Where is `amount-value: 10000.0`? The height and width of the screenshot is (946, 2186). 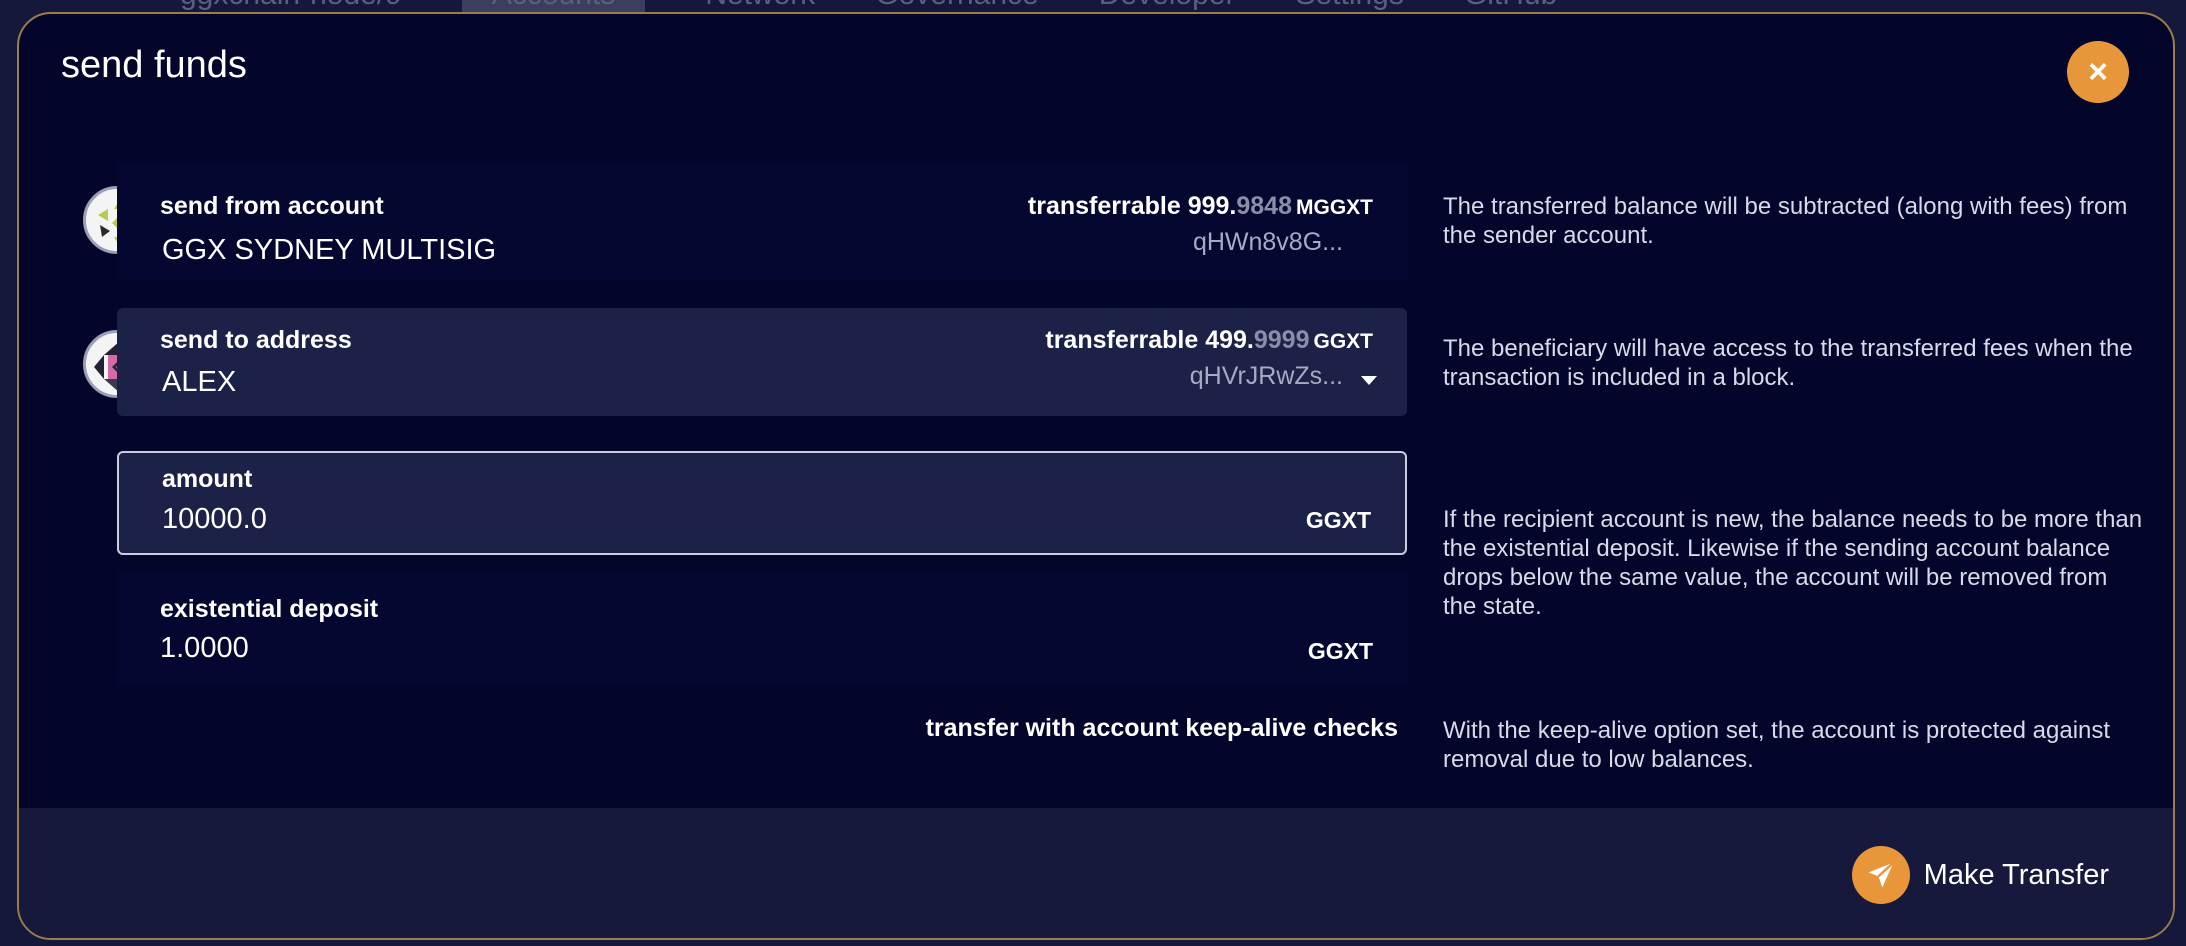
amount-value: 10000.0 is located at coordinates (214, 519).